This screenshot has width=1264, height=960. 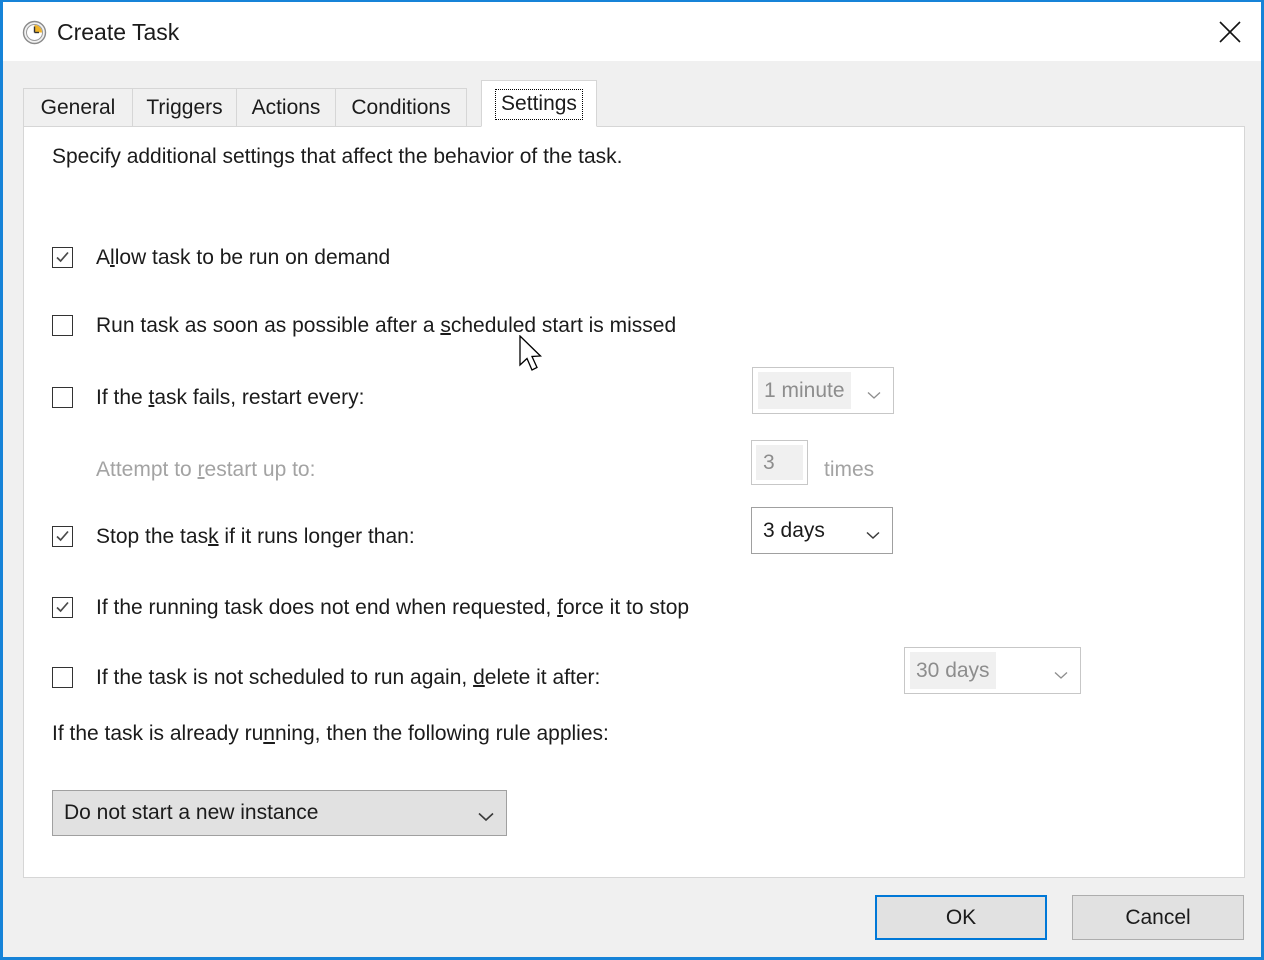 I want to click on combo-already-running-rule: Do not start a new instance, so click(x=279, y=813).